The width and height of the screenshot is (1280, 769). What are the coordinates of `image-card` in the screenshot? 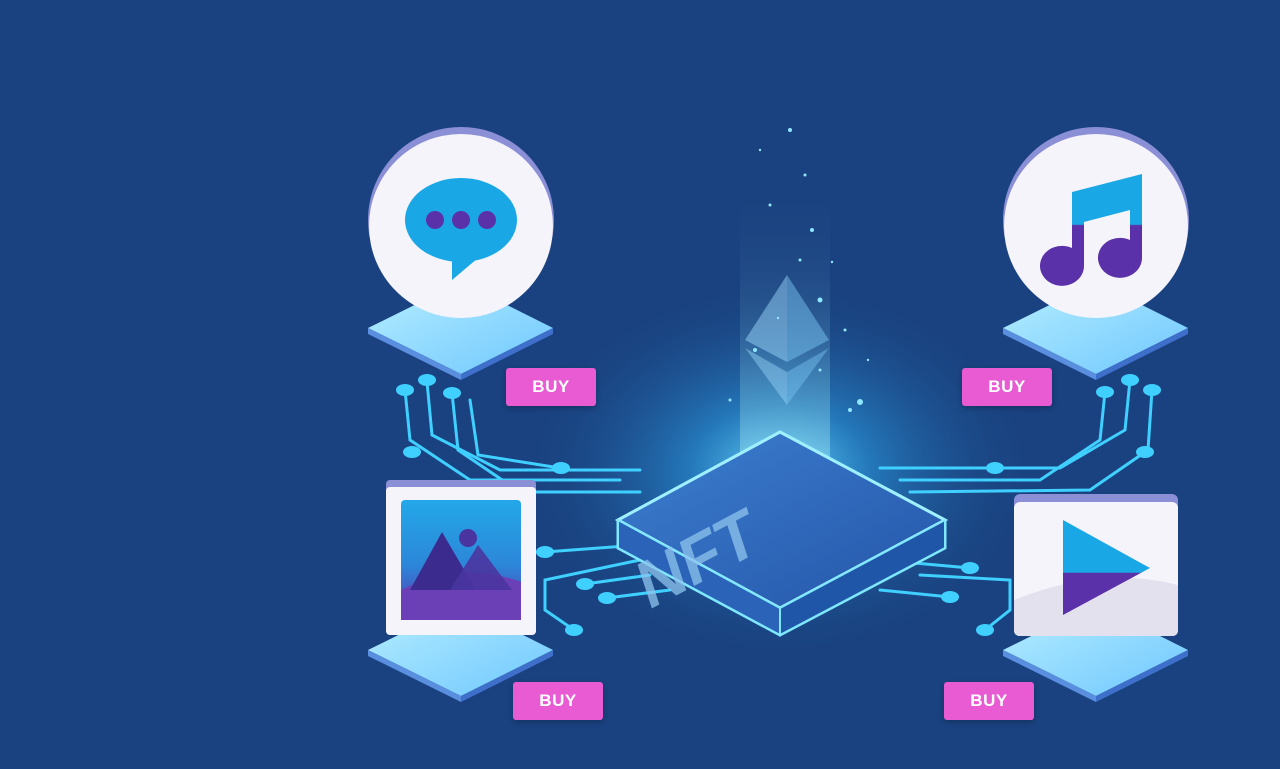 It's located at (461, 557).